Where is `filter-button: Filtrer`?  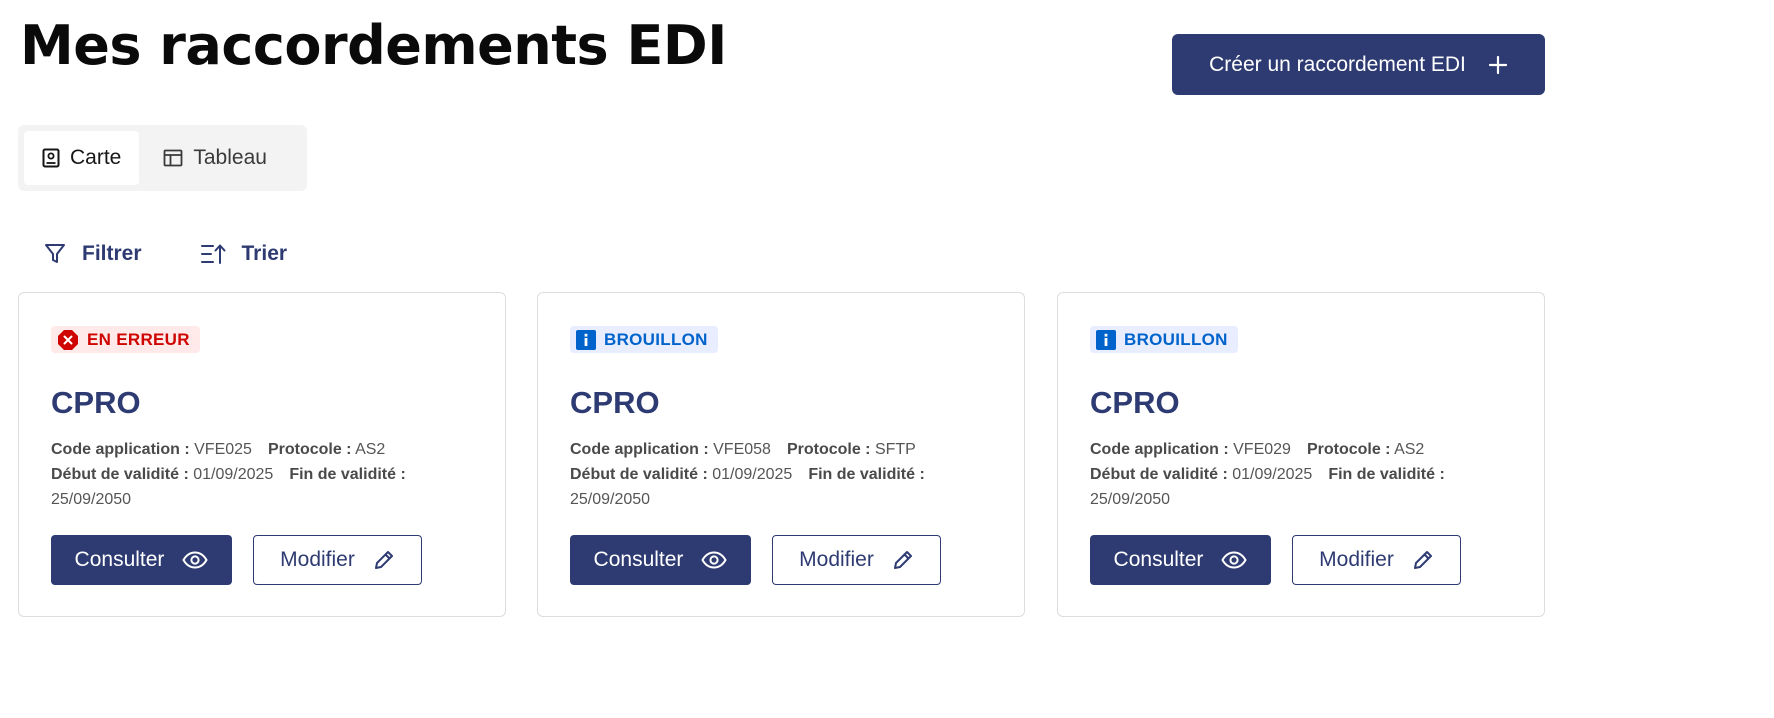
filter-button: Filtrer is located at coordinates (93, 254).